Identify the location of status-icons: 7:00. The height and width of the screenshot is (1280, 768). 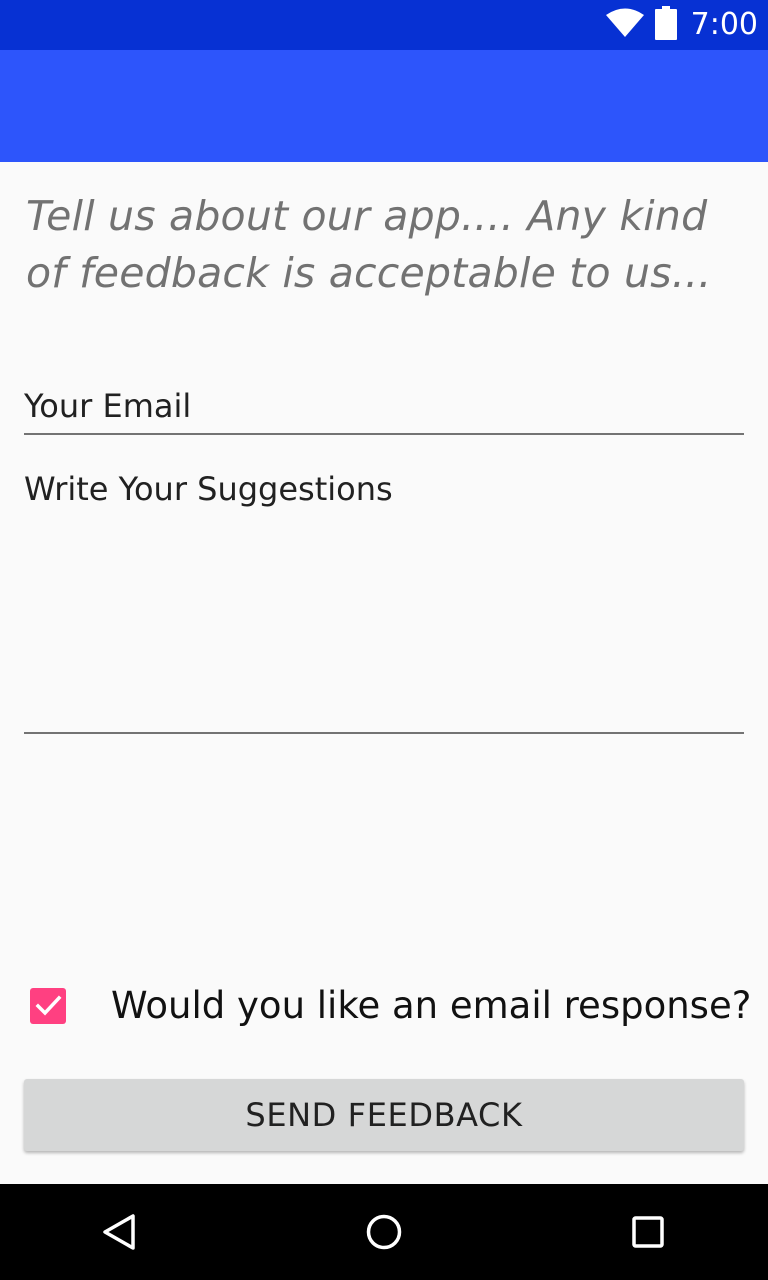
(681, 25).